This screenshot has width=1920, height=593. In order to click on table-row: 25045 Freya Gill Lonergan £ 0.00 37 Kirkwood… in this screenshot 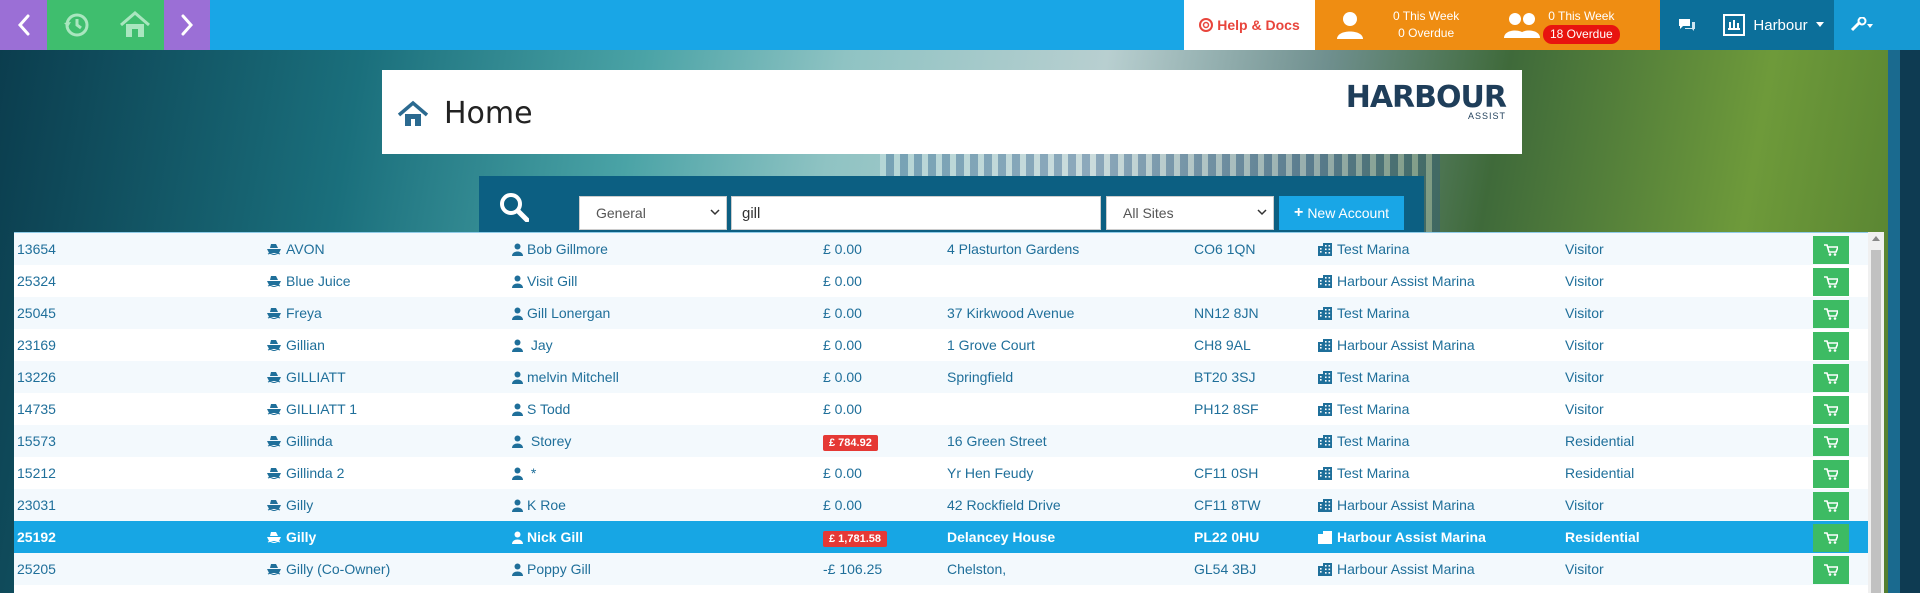, I will do `click(947, 313)`.